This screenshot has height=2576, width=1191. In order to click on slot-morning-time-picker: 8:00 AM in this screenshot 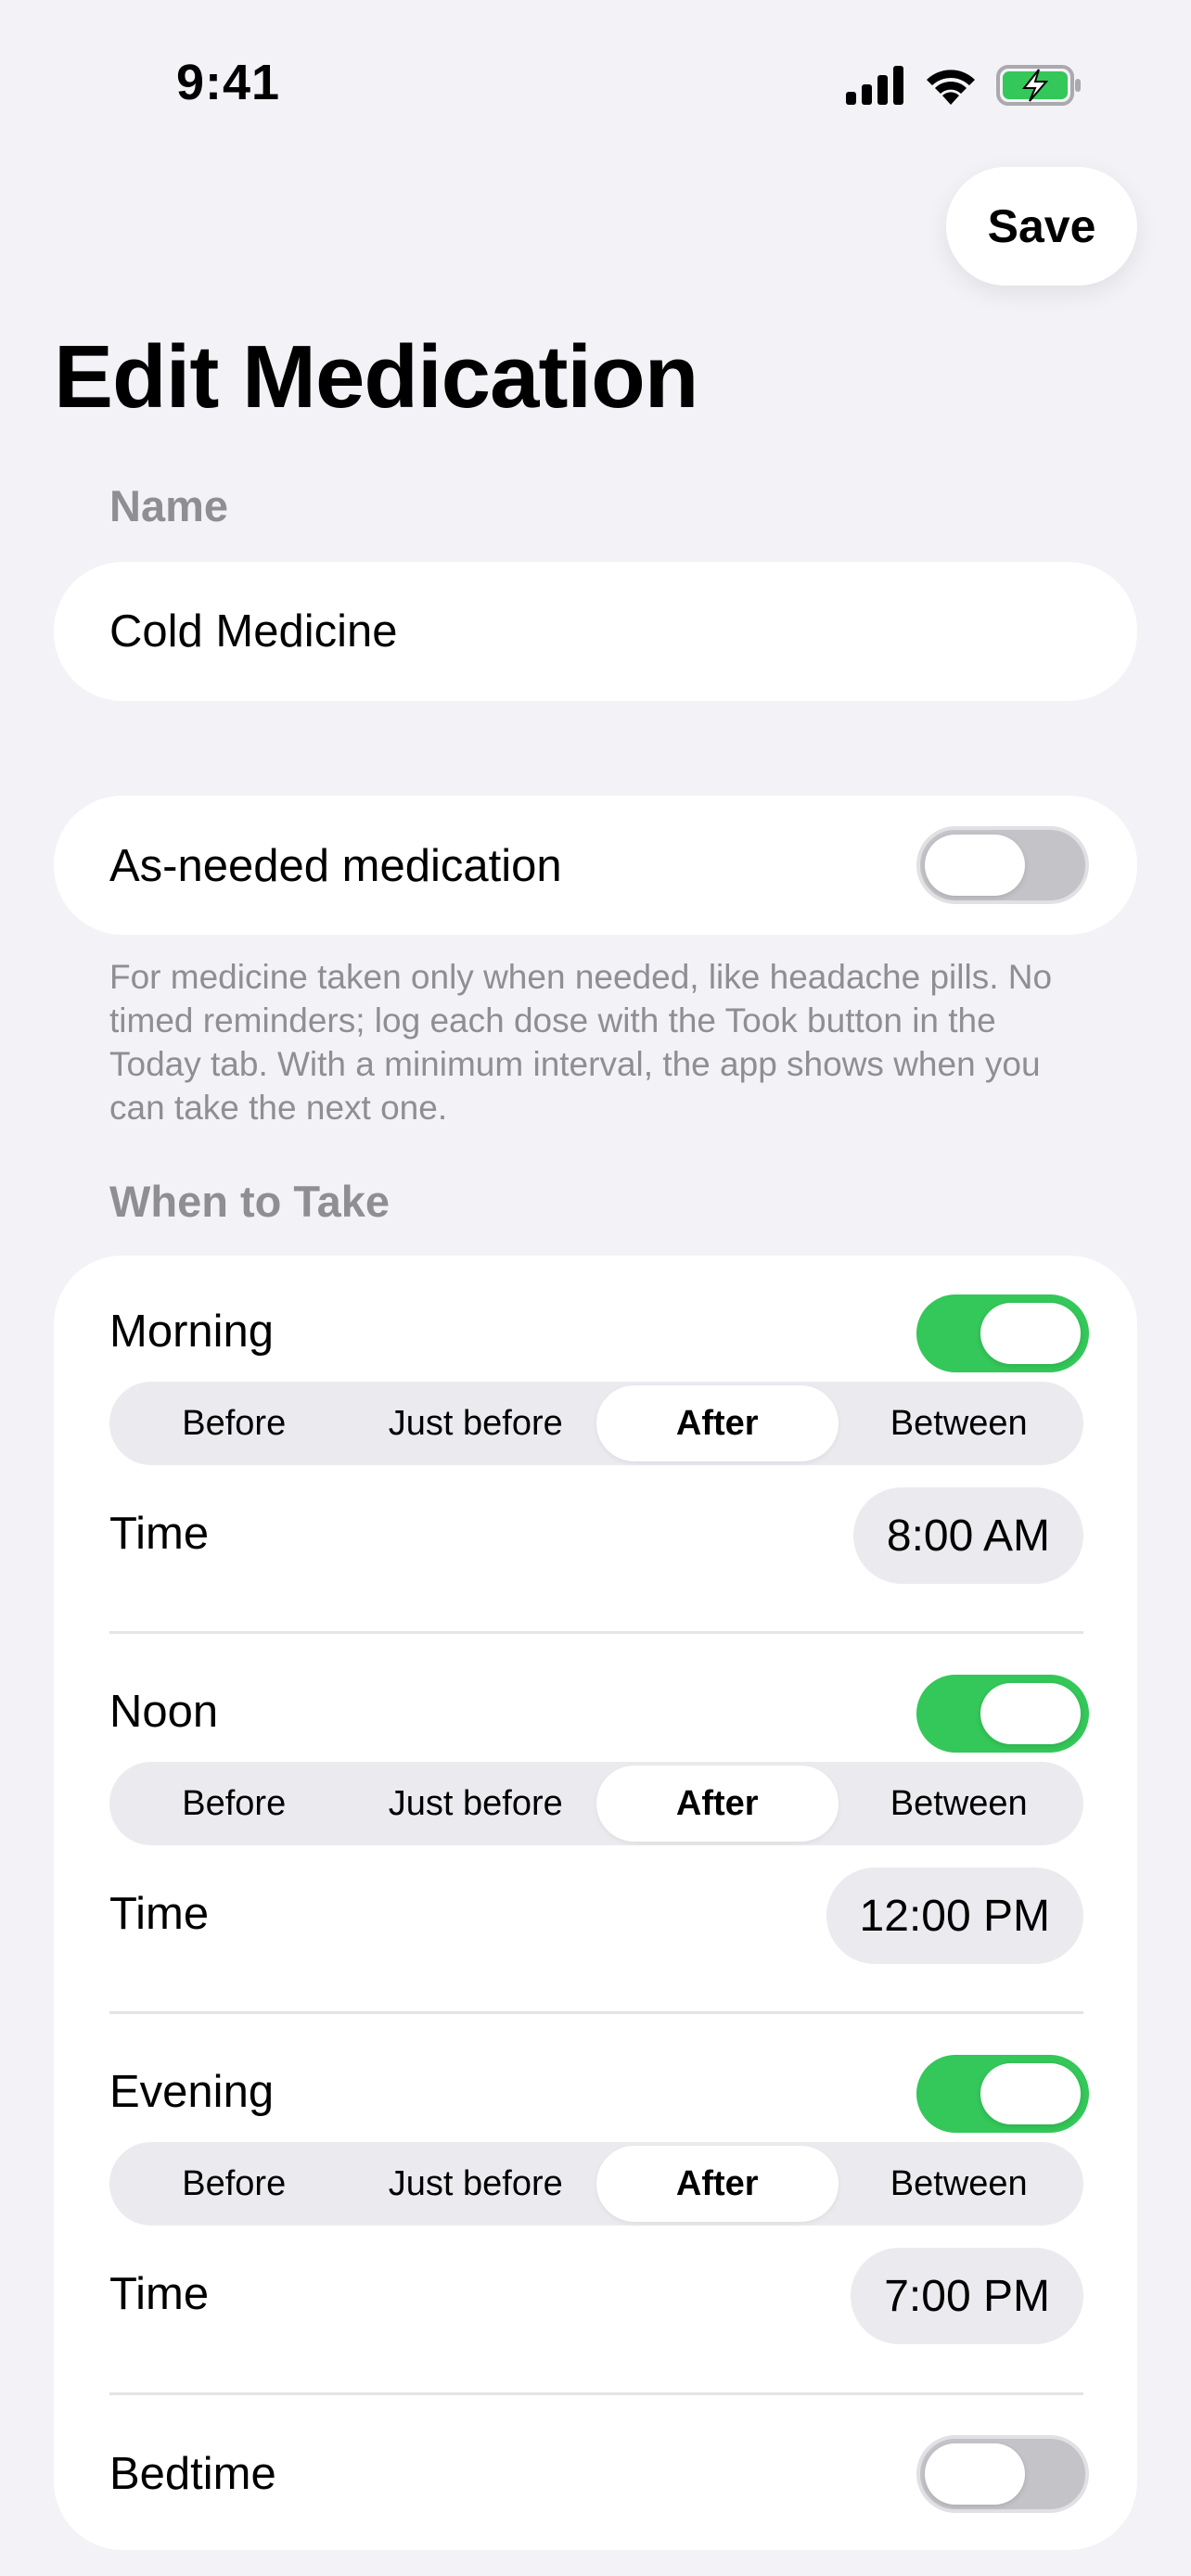, I will do `click(967, 1535)`.